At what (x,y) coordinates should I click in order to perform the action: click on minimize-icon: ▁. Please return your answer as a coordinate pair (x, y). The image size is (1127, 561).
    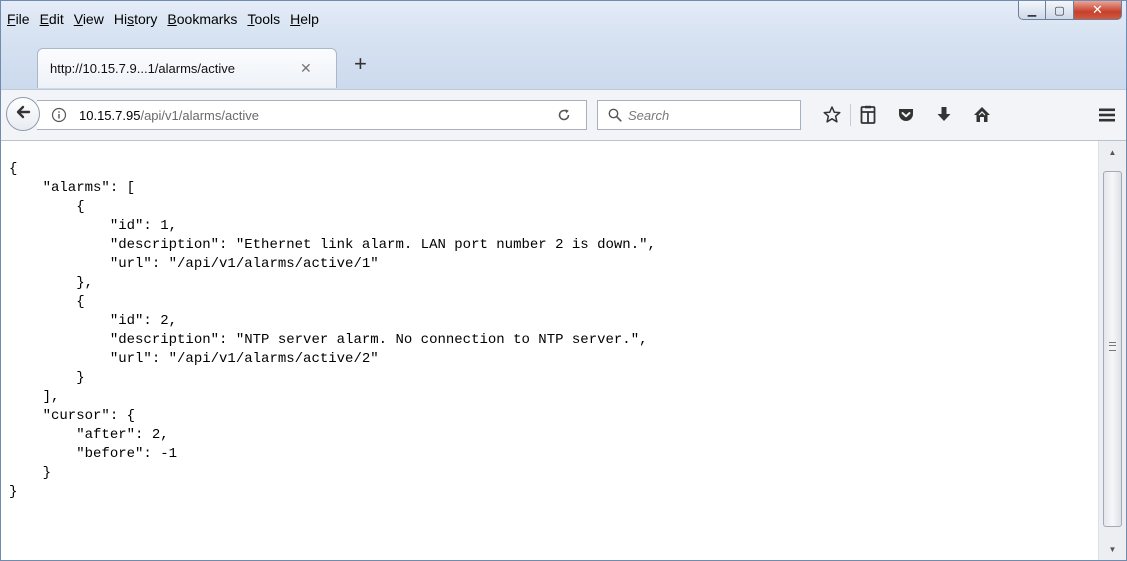
    Looking at the image, I should click on (1032, 10).